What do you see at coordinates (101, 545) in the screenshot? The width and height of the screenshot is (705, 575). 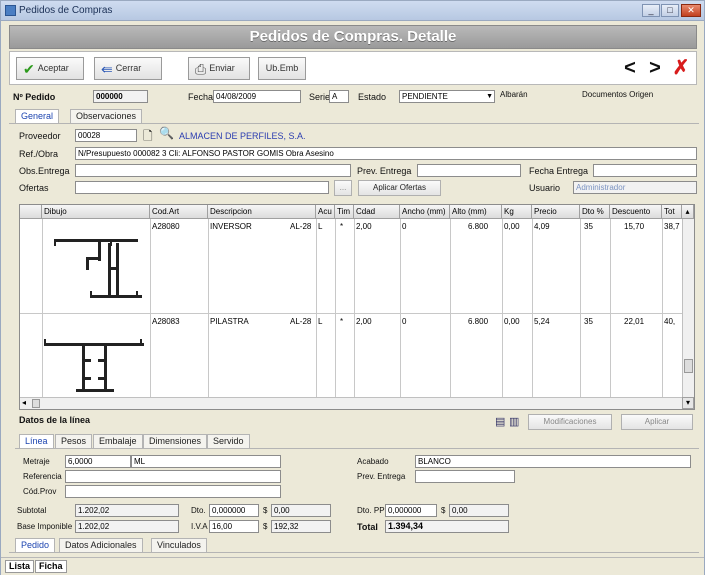 I see `tab-datos-adicionales: Datos Adicionales` at bounding box center [101, 545].